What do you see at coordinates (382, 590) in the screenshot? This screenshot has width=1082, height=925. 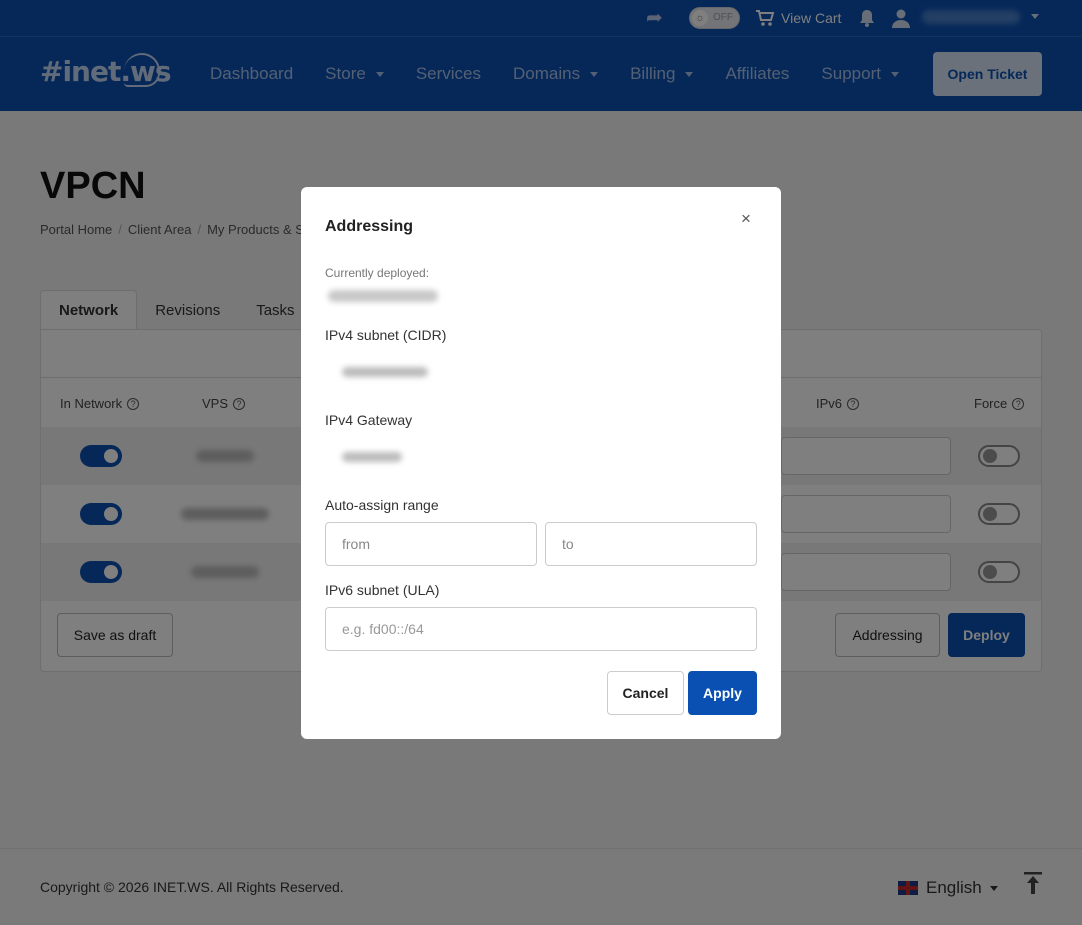 I see `ipv6-subnet-label: IPv6 subnet (ULA)` at bounding box center [382, 590].